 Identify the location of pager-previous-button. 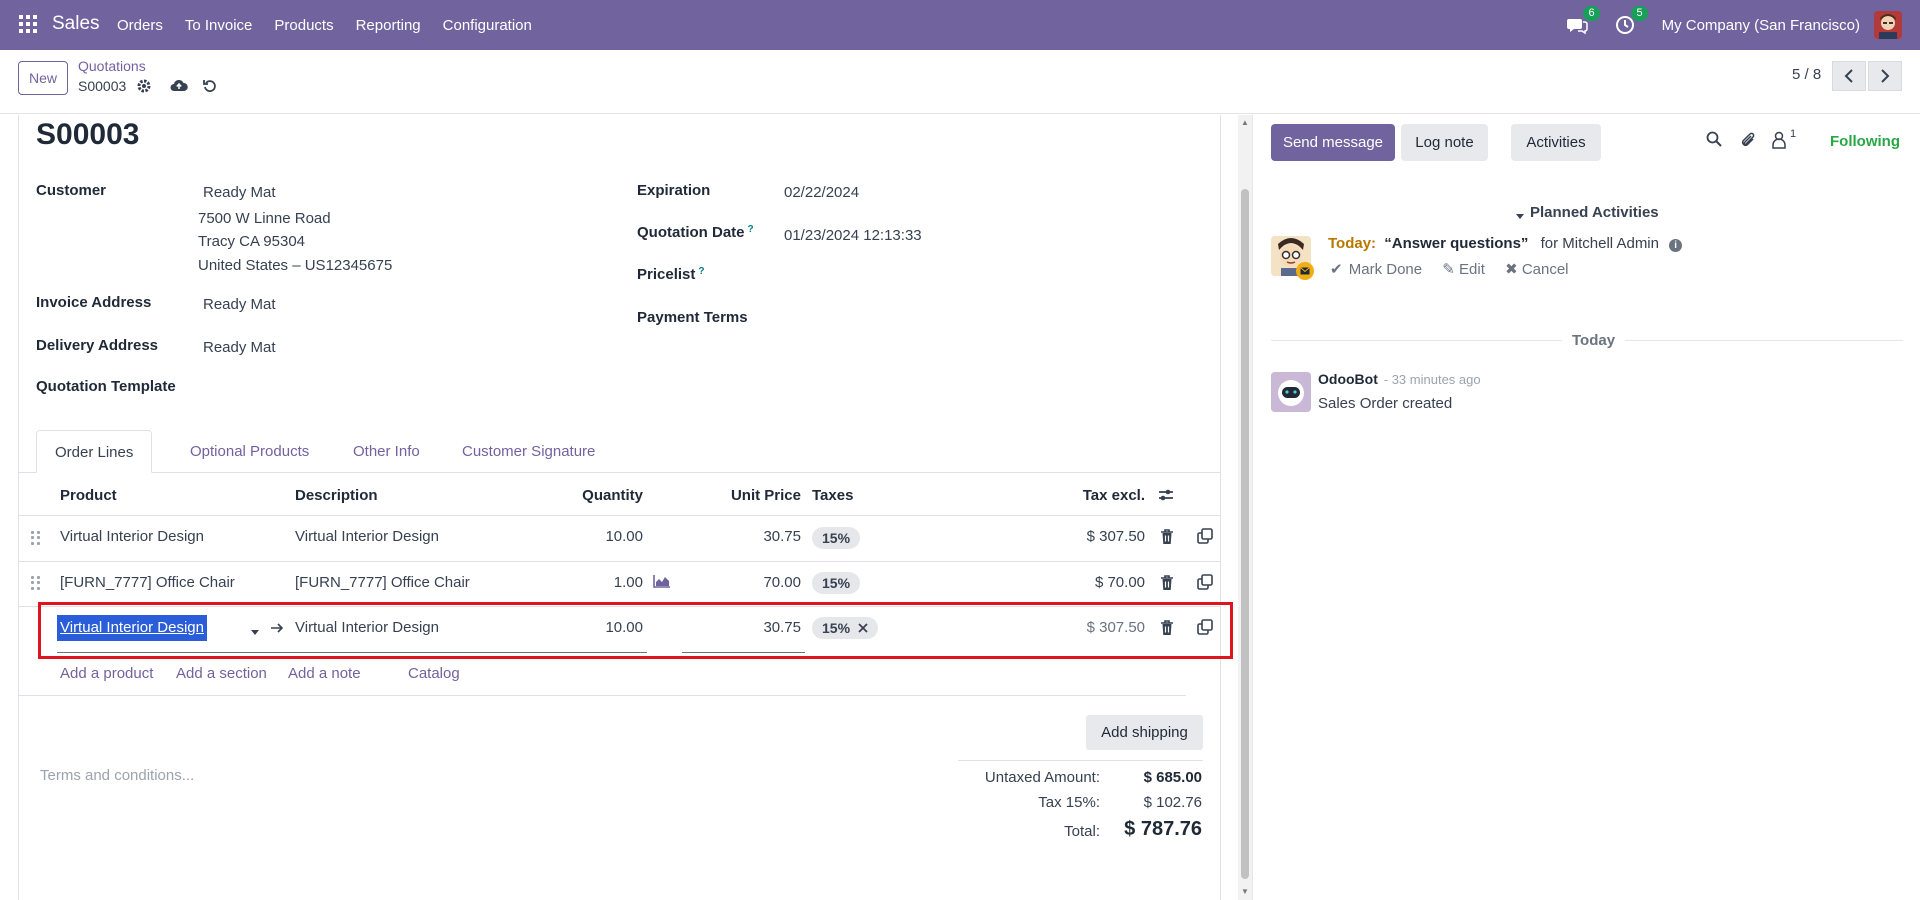
(1849, 76).